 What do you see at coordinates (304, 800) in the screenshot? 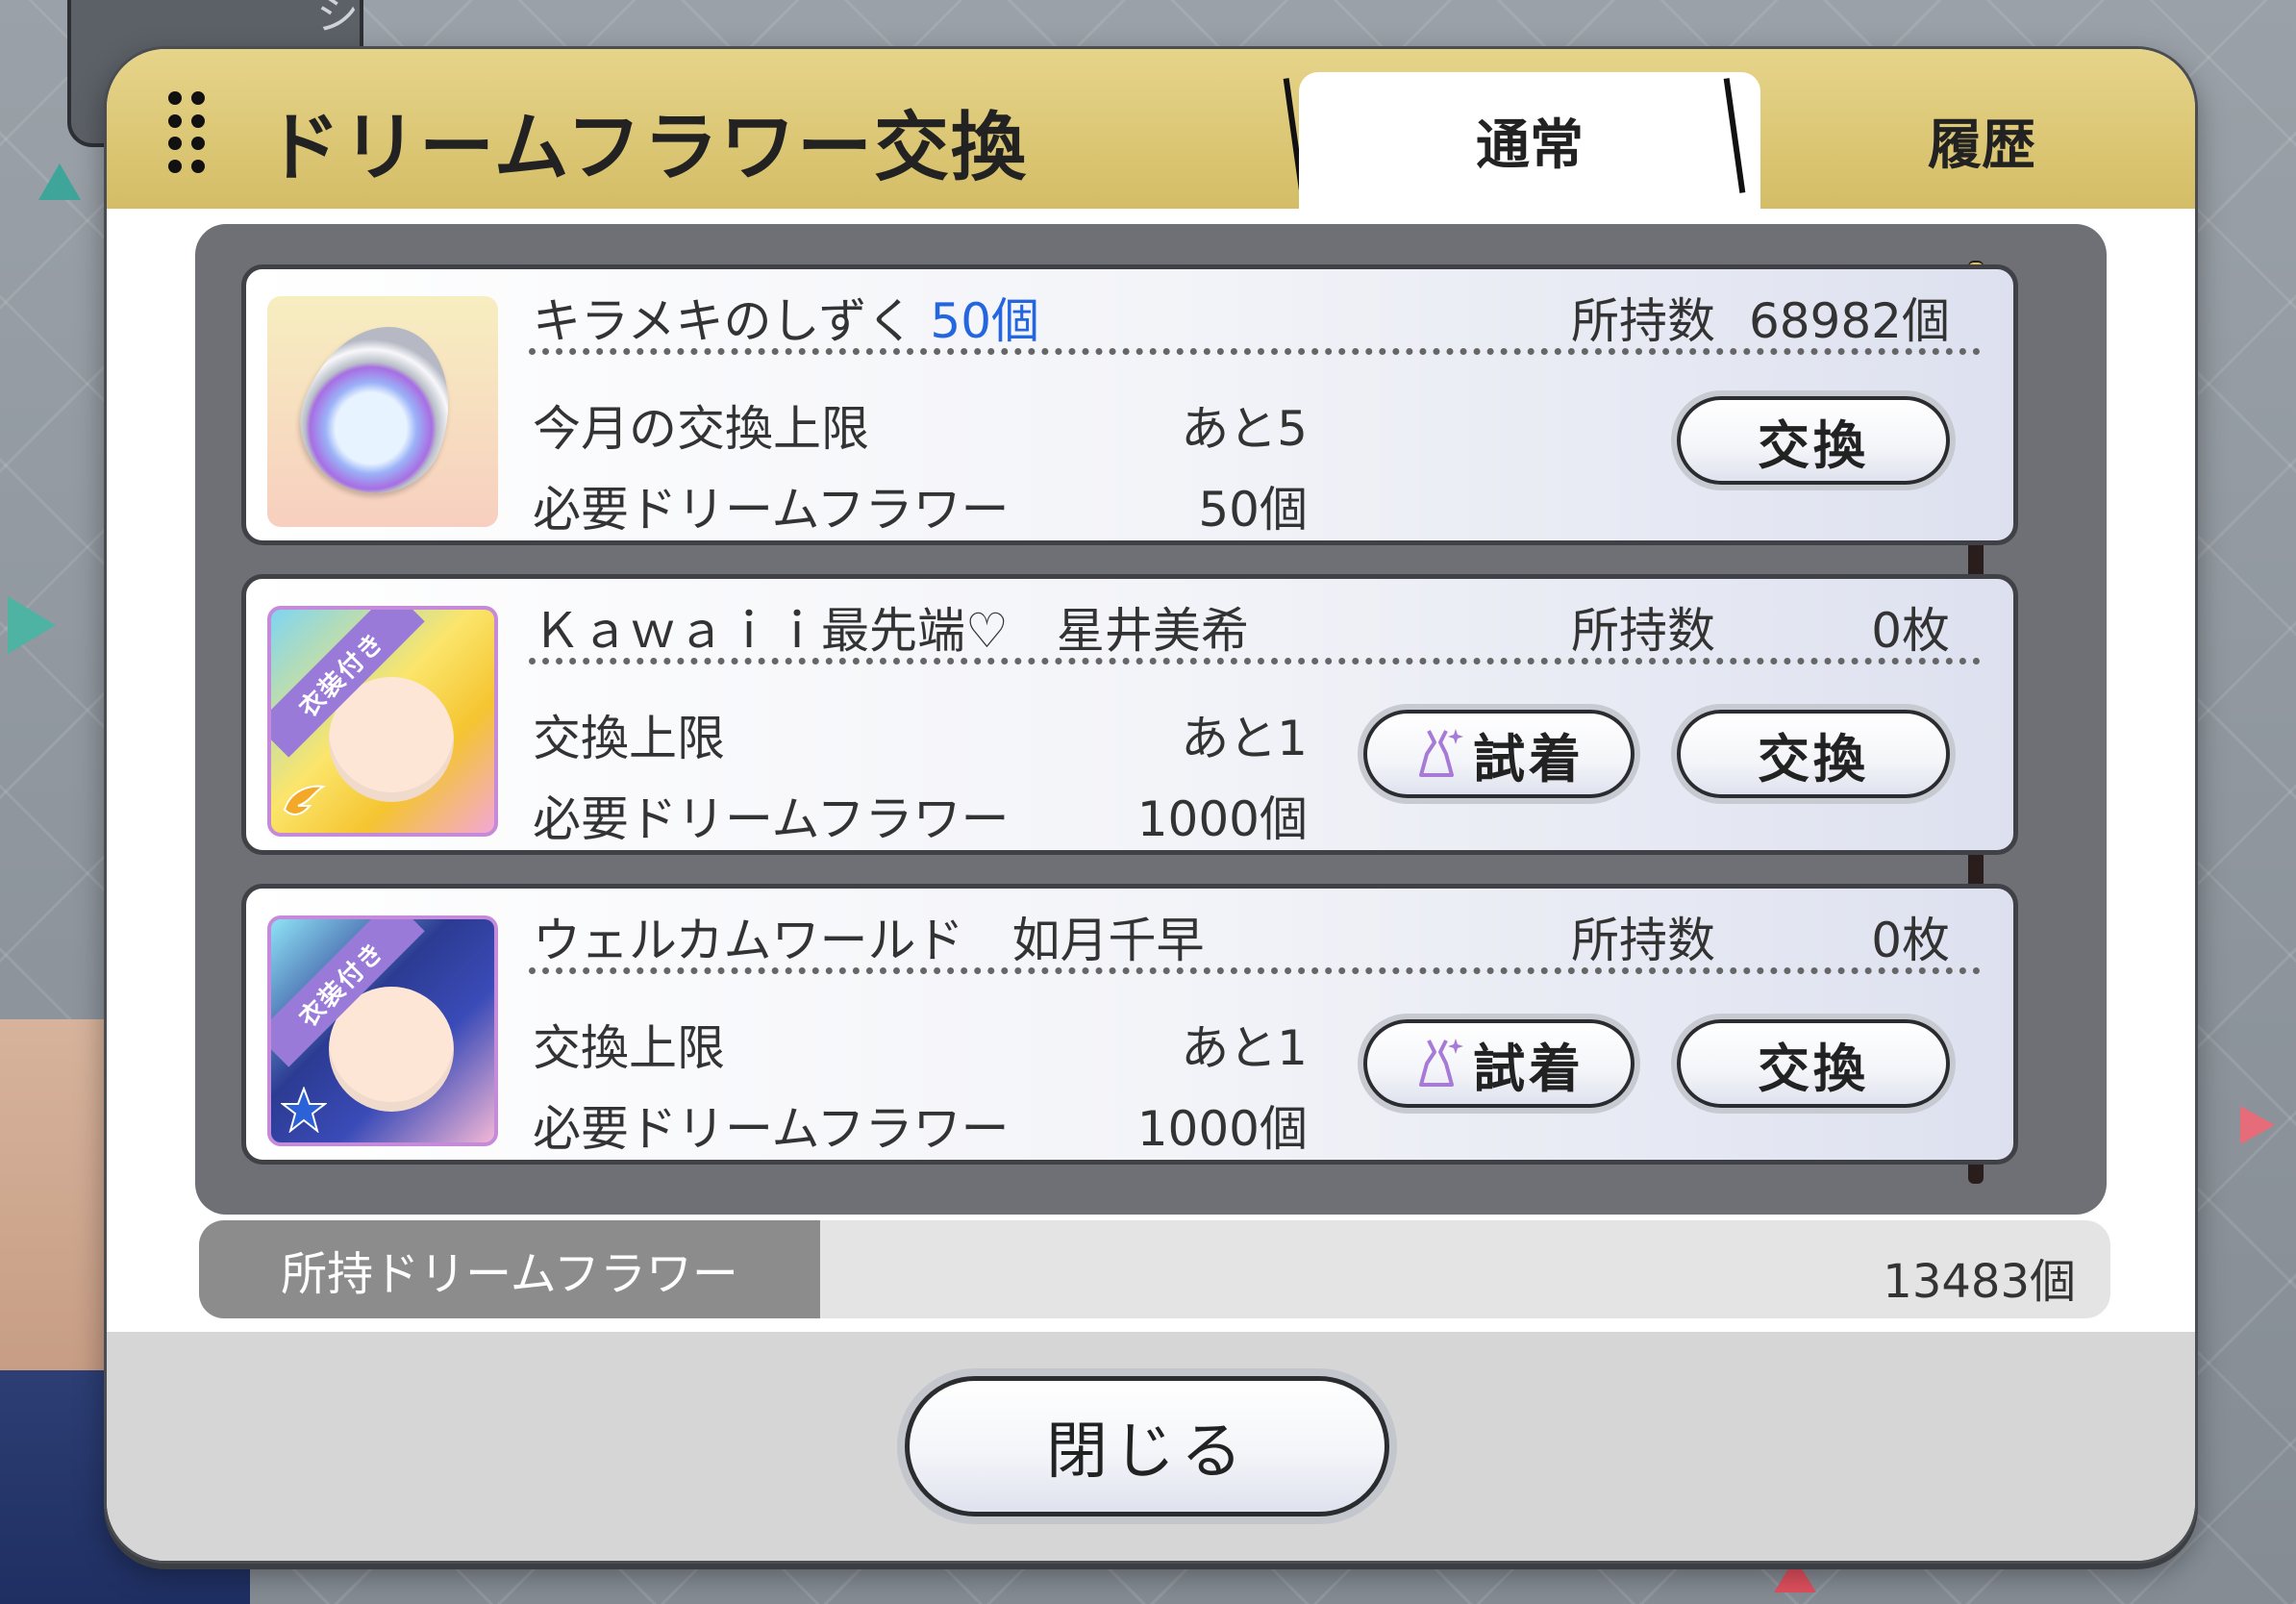
I see `angel-wing-icon` at bounding box center [304, 800].